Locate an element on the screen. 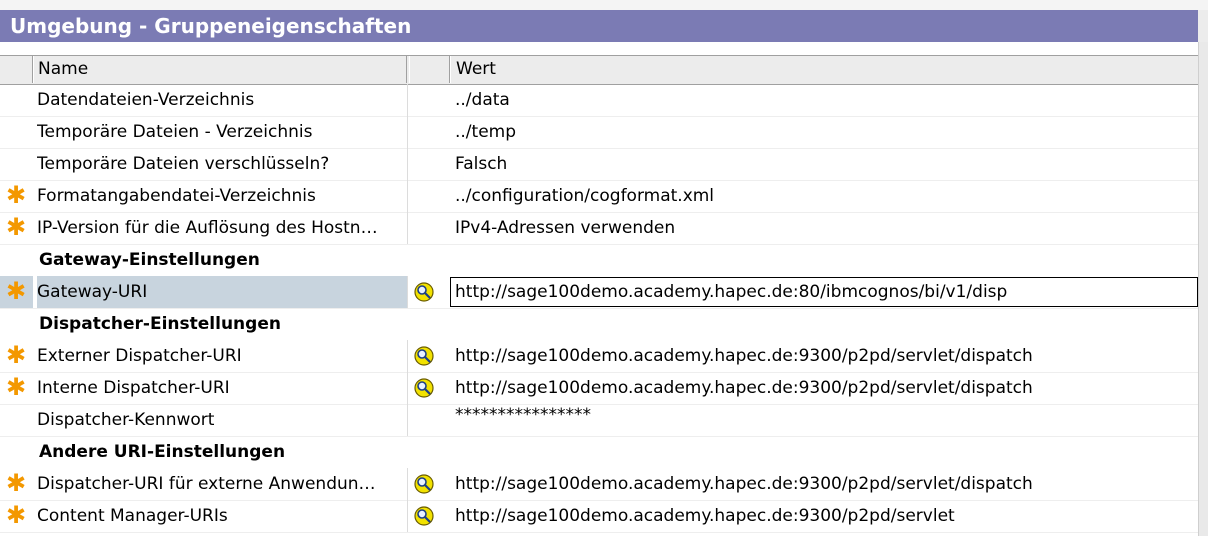 The height and width of the screenshot is (536, 1208). row-name: Gateway-URI is located at coordinates (222, 292).